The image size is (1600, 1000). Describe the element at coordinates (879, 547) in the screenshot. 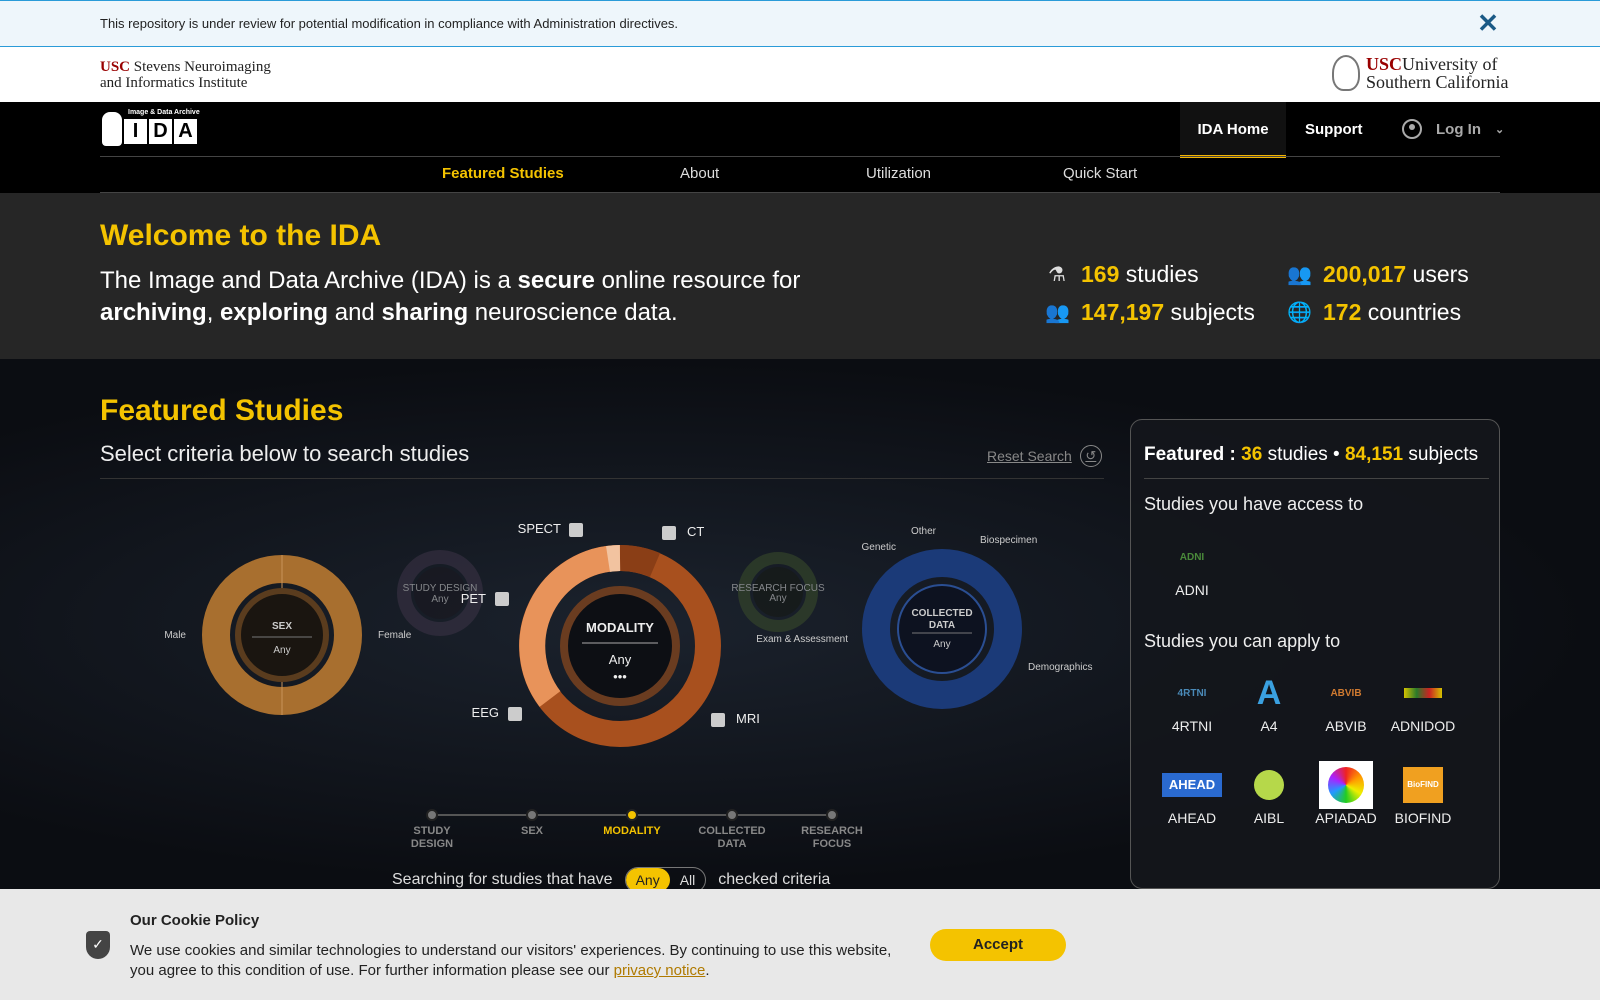

I see `svg-text: Genetic` at that location.